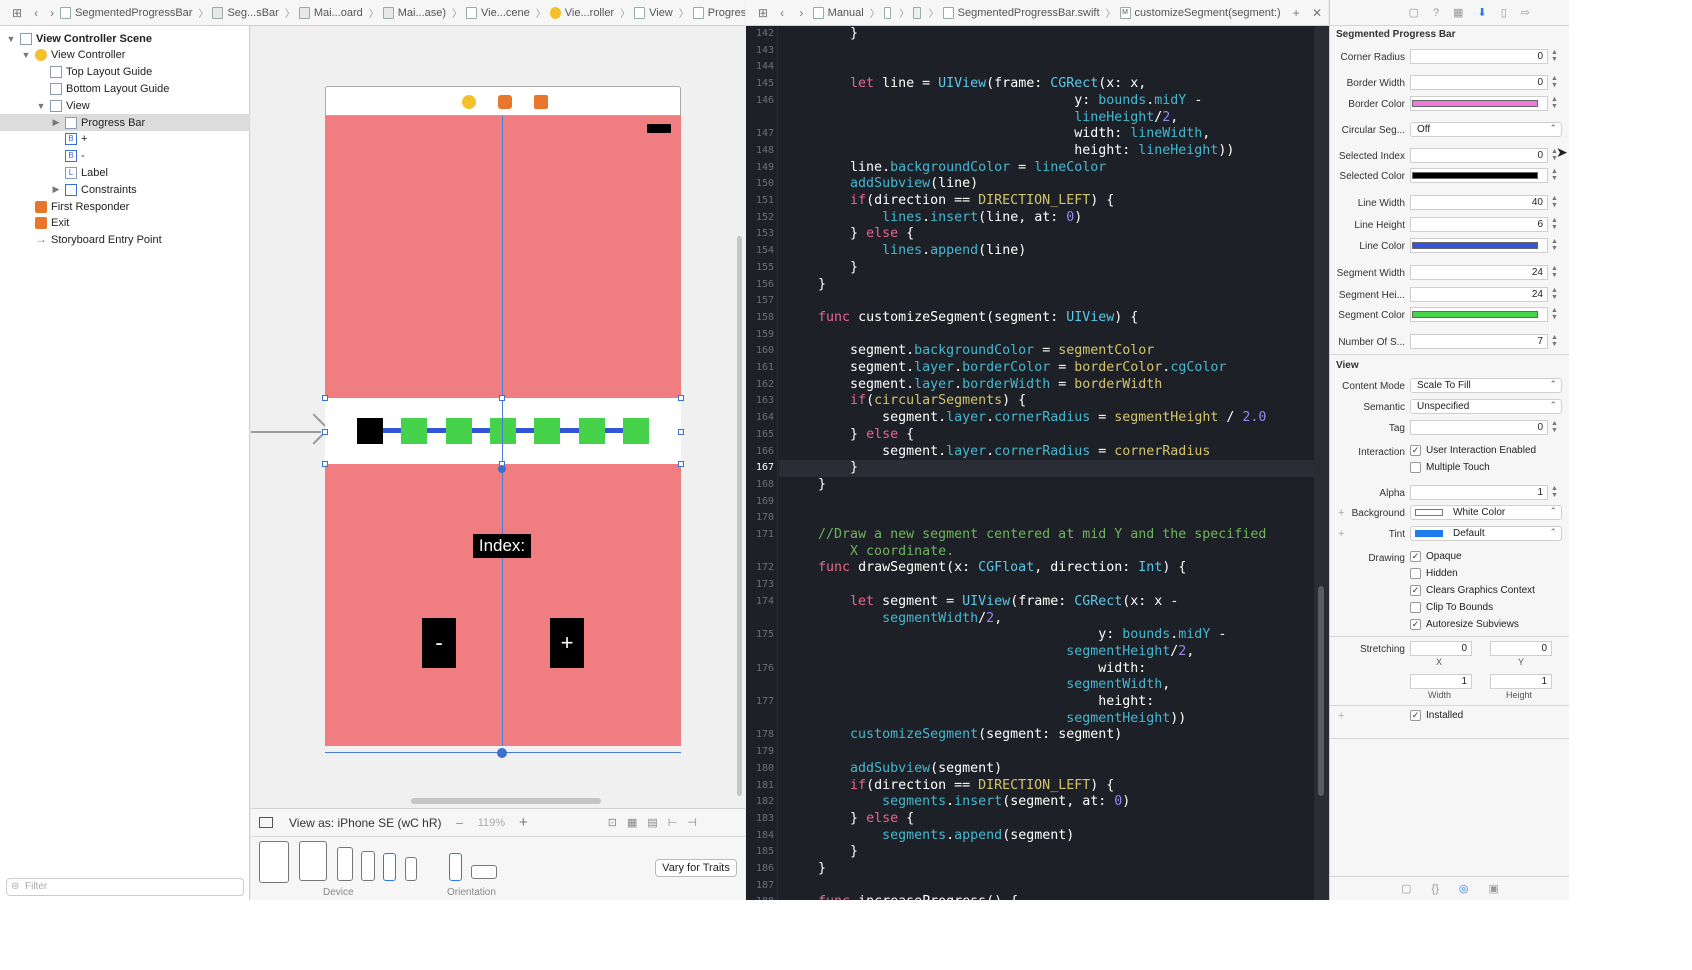 Image resolution: width=1692 pixels, height=970 pixels. I want to click on outline-item: Bottom Layout Guide, so click(125, 88).